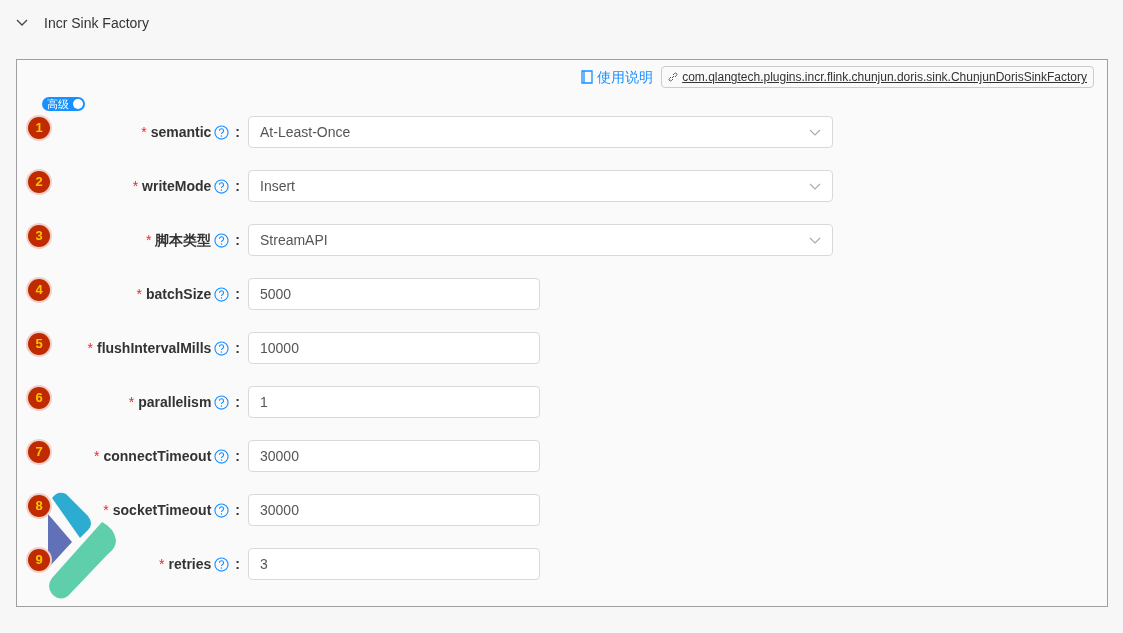 The width and height of the screenshot is (1123, 633). I want to click on class-name-link: com.qlangtech.plugins.incr.flink.chunjun.doris.sink.ChunjunDorisSinkFactory, so click(877, 77).